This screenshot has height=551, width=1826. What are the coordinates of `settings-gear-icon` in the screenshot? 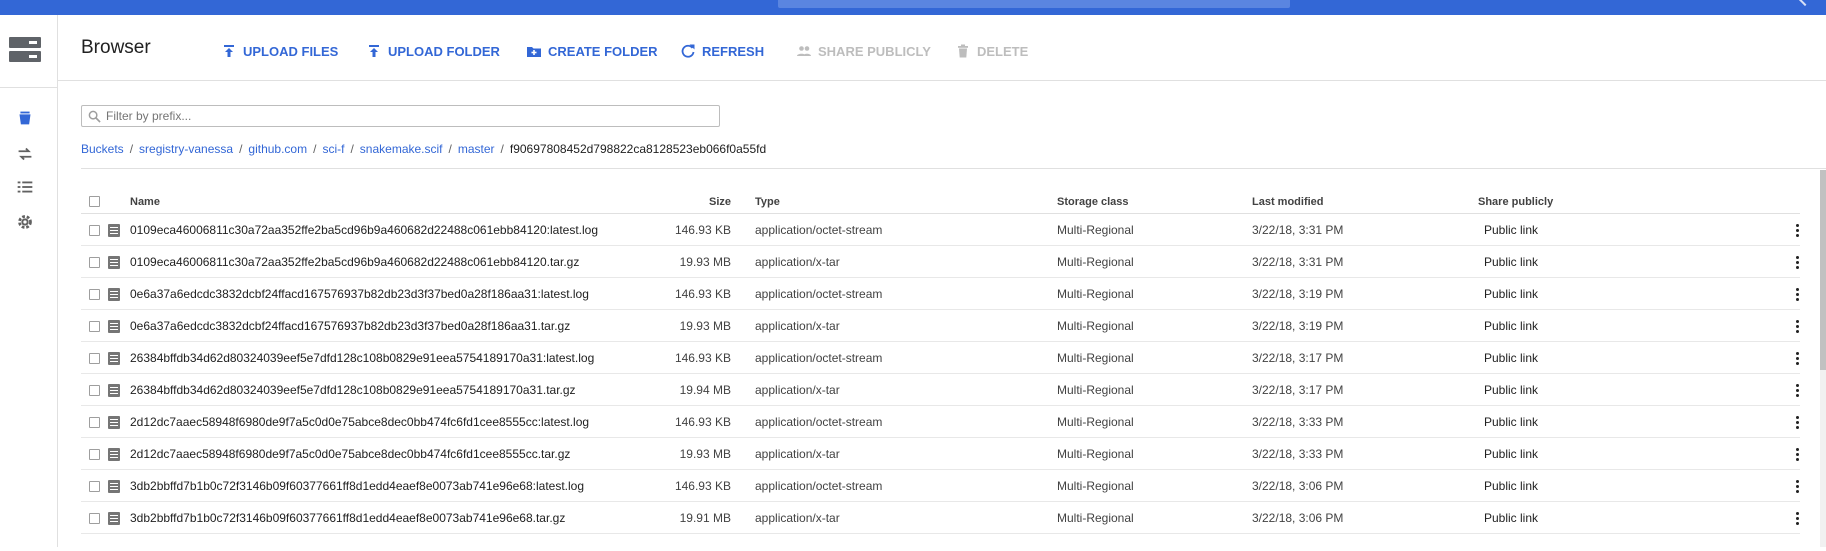 It's located at (25, 222).